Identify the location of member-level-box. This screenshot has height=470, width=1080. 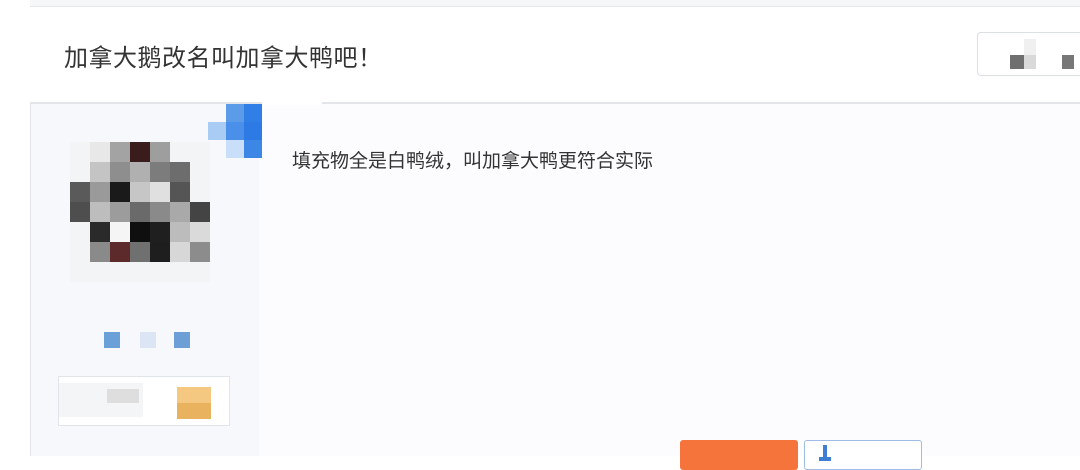
(144, 401).